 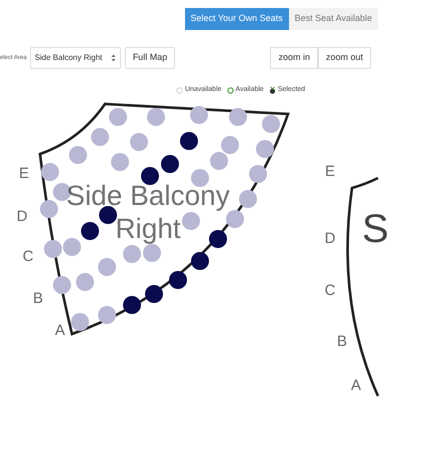 I want to click on full-map-button: Full Map, so click(x=150, y=58).